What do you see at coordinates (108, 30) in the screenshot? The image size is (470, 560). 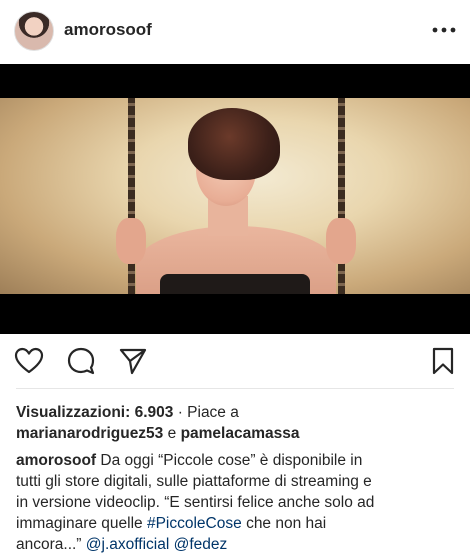 I see `post-username: amorosoof` at bounding box center [108, 30].